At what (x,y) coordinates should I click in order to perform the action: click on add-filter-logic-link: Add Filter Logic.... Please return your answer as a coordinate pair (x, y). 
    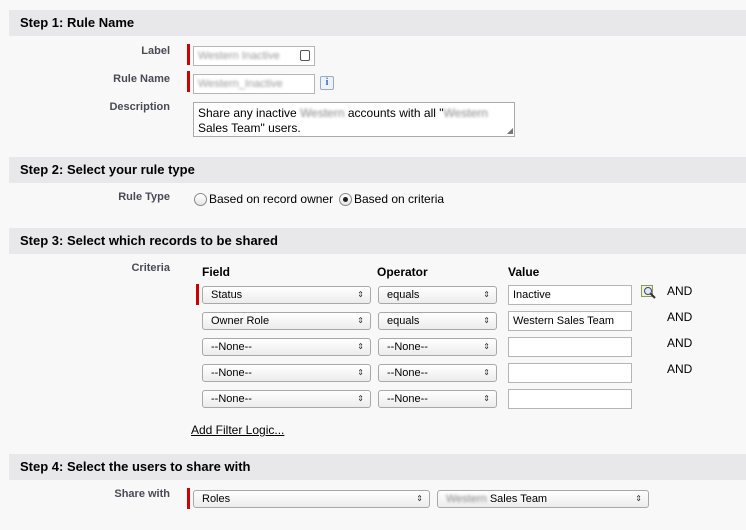
    Looking at the image, I should click on (237, 430).